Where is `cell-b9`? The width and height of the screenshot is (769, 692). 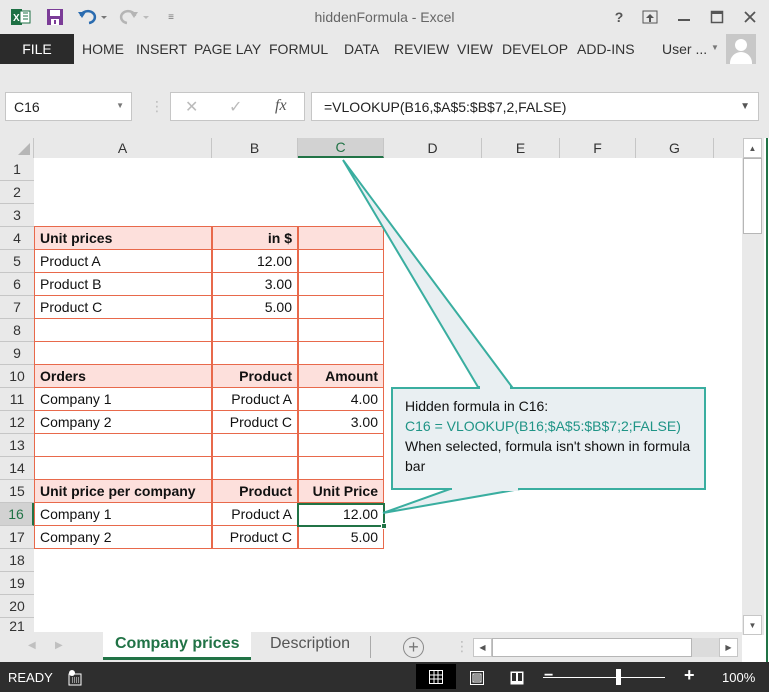 cell-b9 is located at coordinates (255, 353).